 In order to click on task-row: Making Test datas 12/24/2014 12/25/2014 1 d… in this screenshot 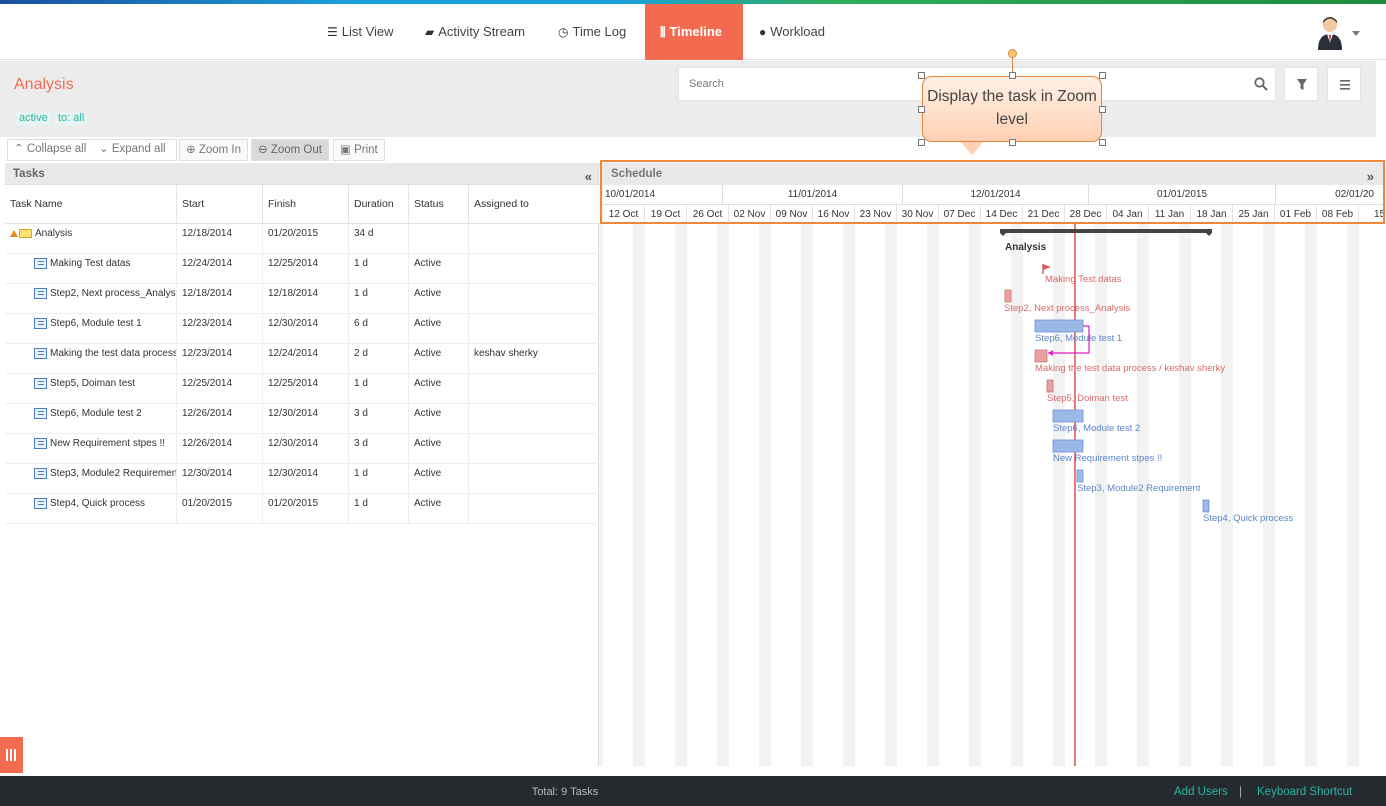, I will do `click(302, 269)`.